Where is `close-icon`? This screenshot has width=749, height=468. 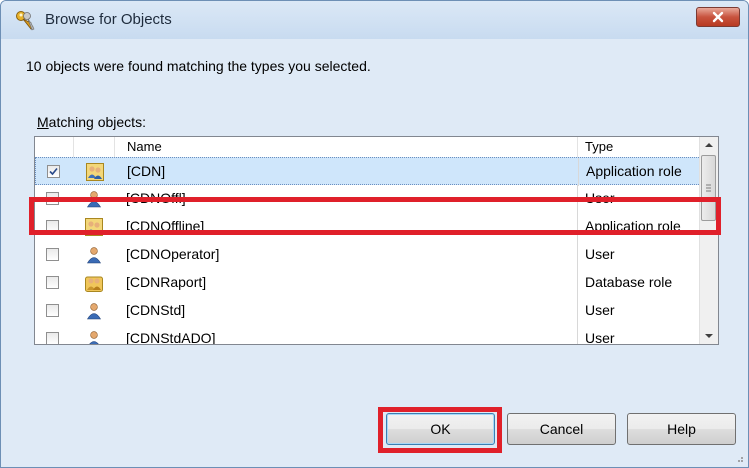
close-icon is located at coordinates (718, 17).